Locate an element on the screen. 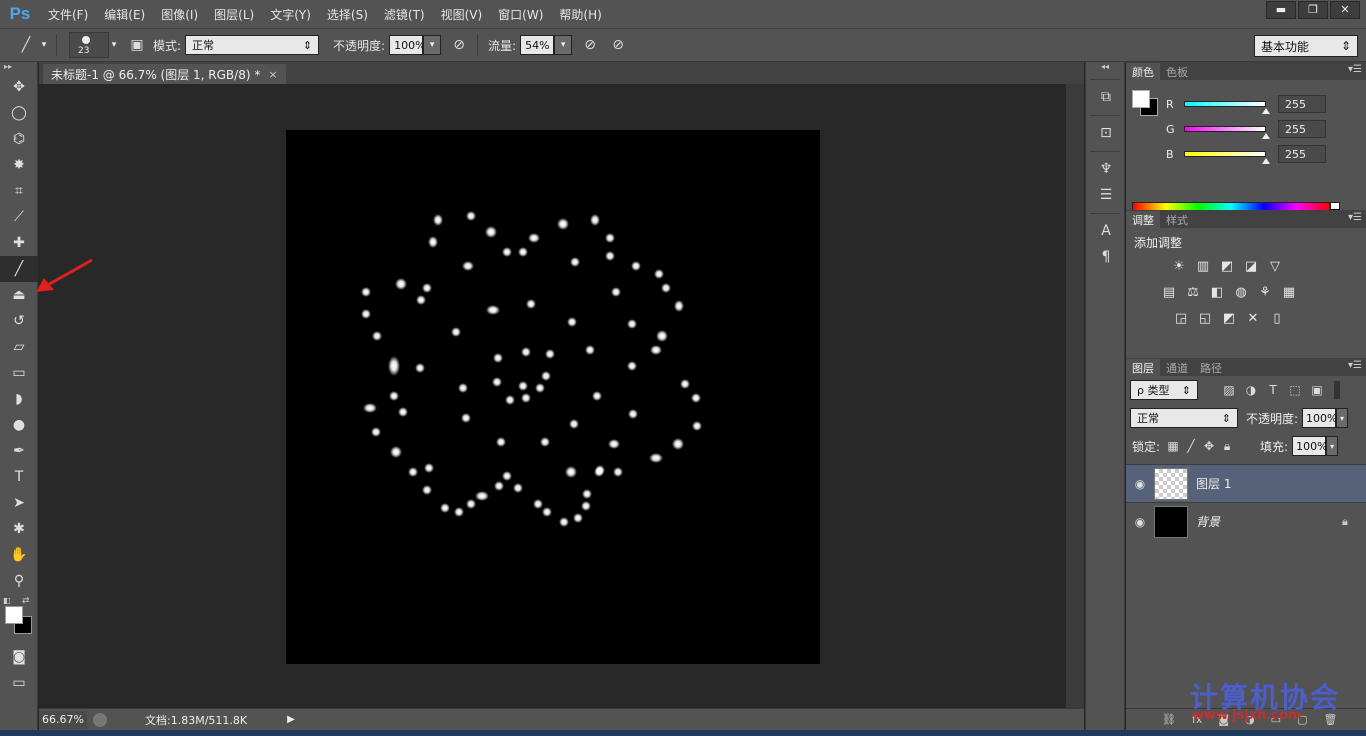 The image size is (1366, 736). filter-adjustment-icon: ◑ is located at coordinates (1251, 390).